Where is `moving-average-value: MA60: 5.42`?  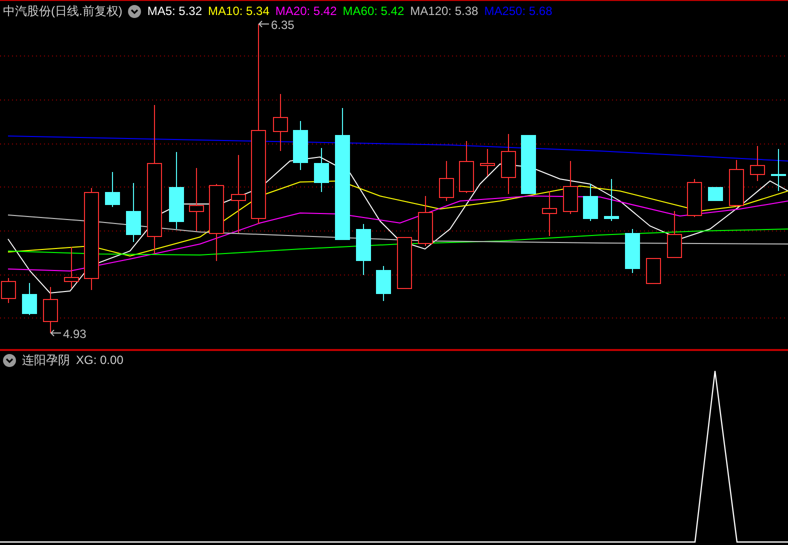 moving-average-value: MA60: 5.42 is located at coordinates (373, 11).